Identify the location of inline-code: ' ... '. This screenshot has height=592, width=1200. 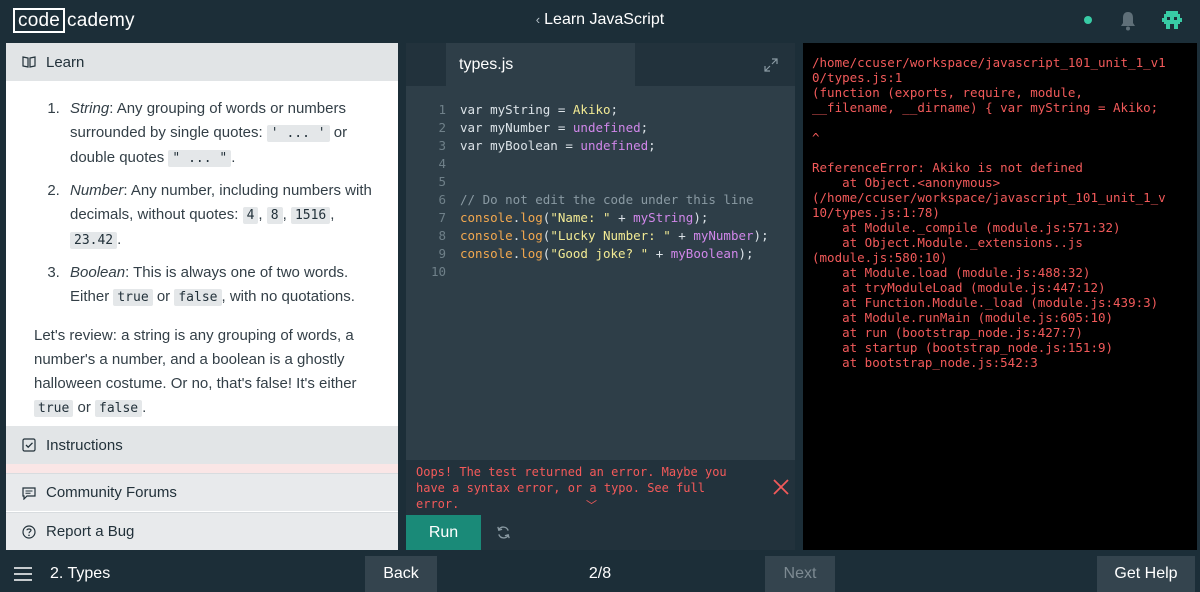
(298, 133).